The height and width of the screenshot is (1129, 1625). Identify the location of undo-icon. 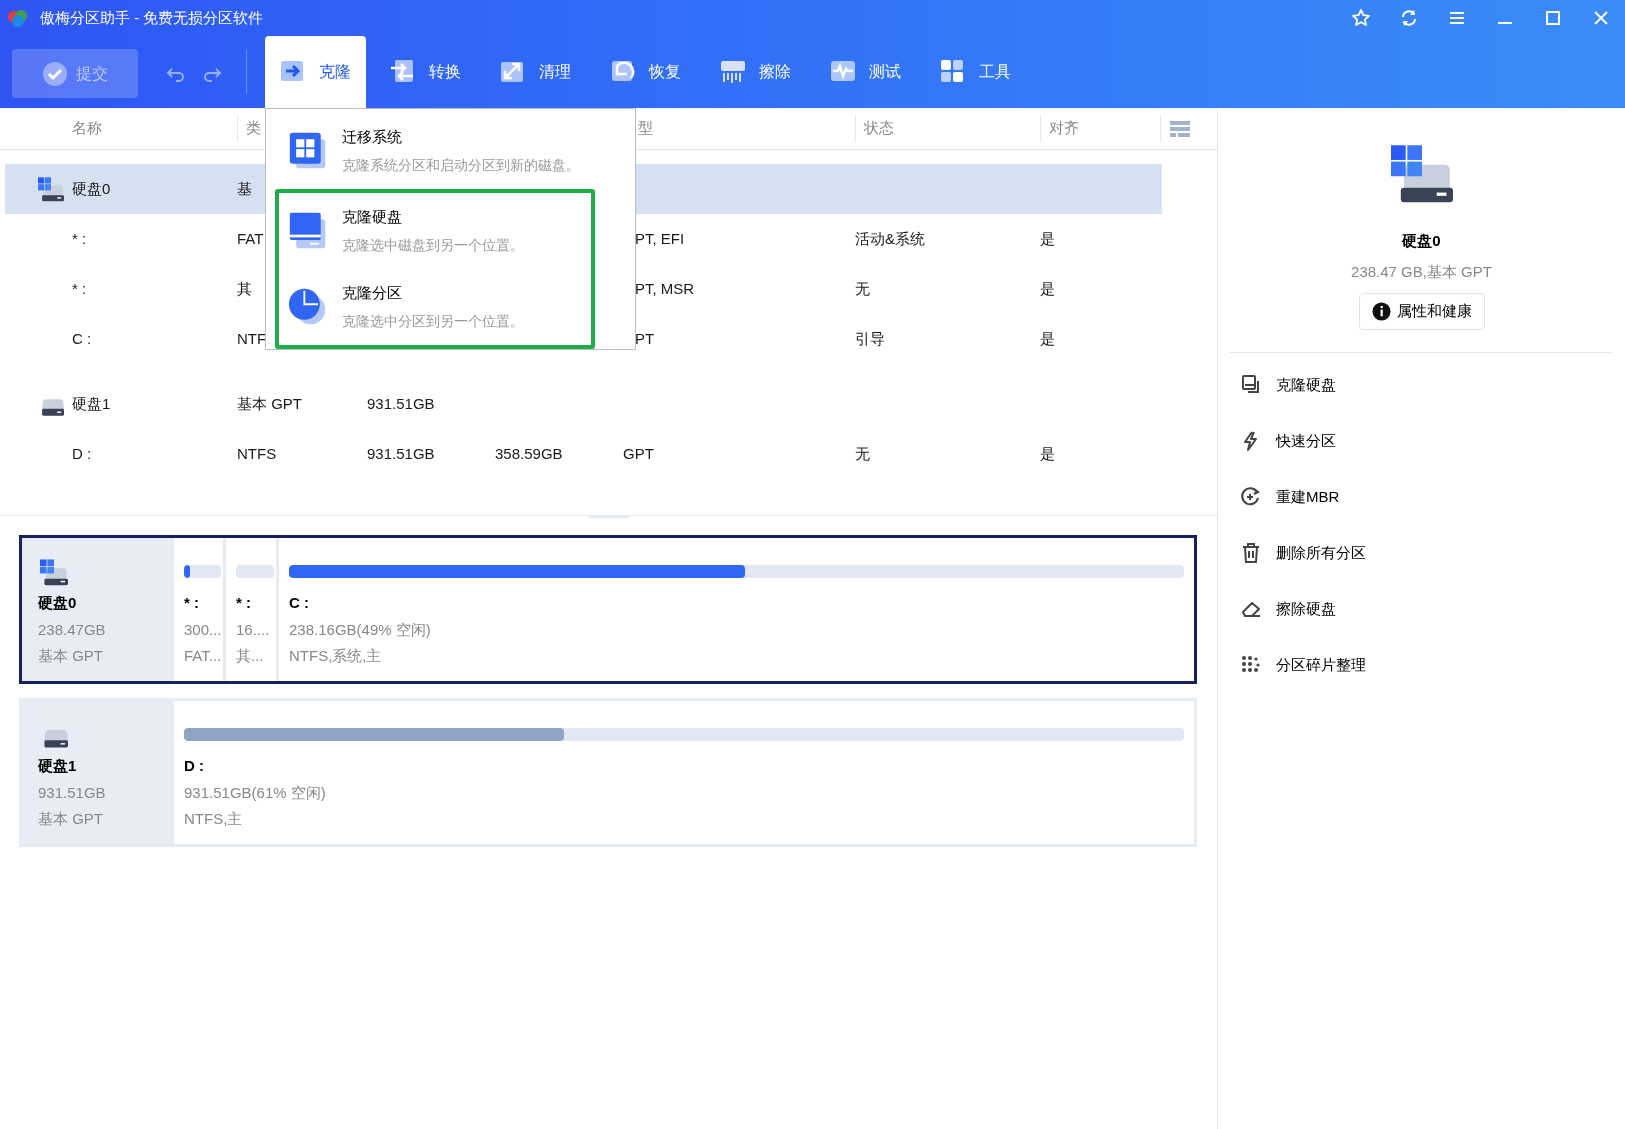
(176, 74).